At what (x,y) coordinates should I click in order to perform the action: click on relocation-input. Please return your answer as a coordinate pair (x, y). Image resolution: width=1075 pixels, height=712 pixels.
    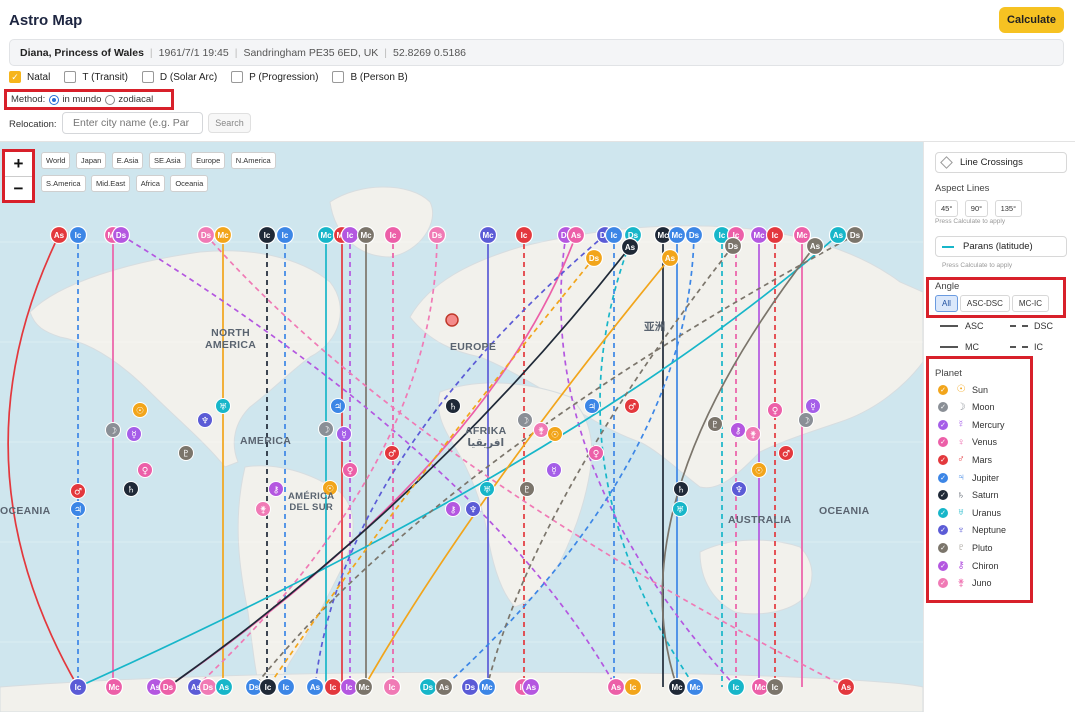
    Looking at the image, I should click on (132, 123).